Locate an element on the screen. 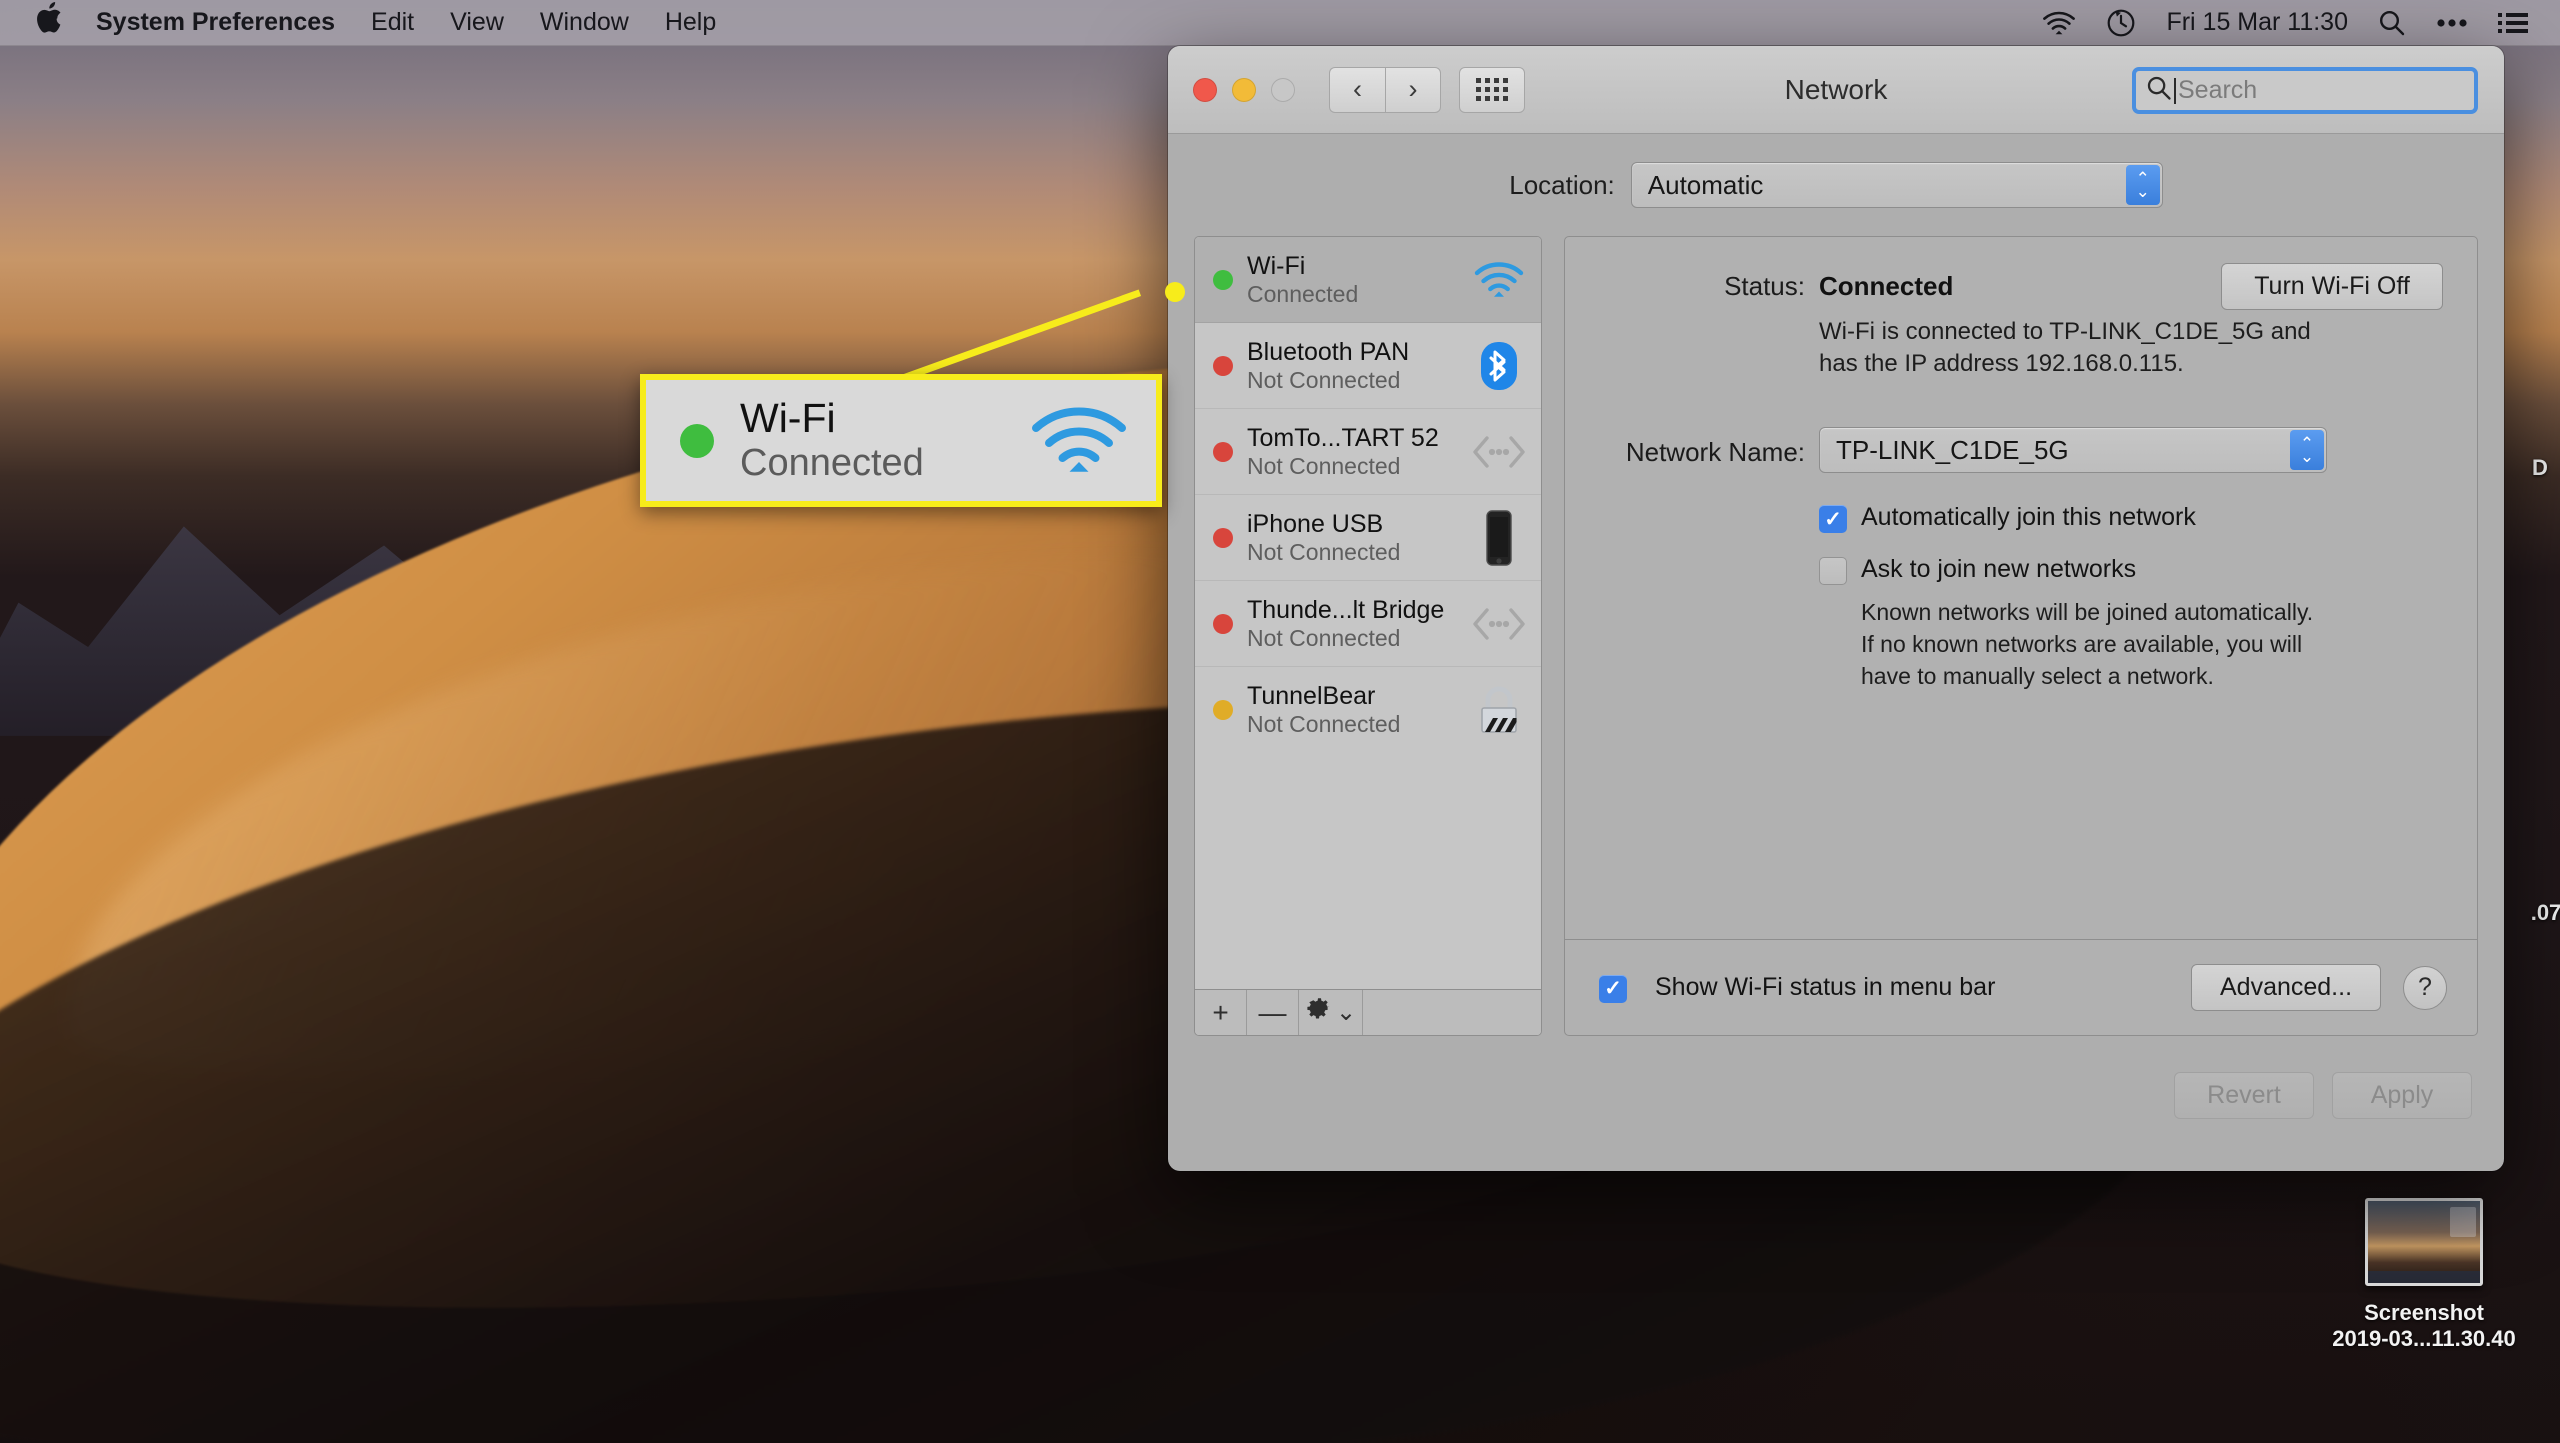 The image size is (2560, 1443). service-status: Connected is located at coordinates (1303, 293).